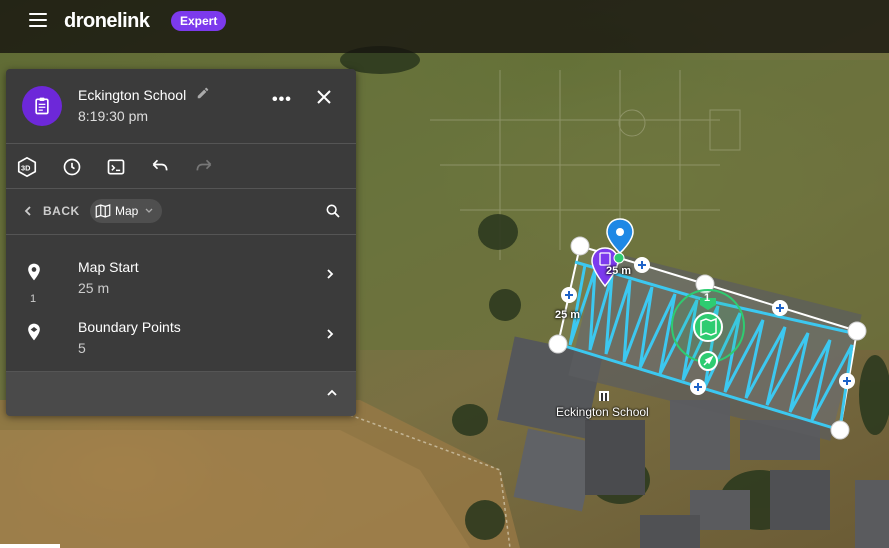 The width and height of the screenshot is (889, 548). Describe the element at coordinates (94, 288) in the screenshot. I see `item-subtitle: 25 m` at that location.